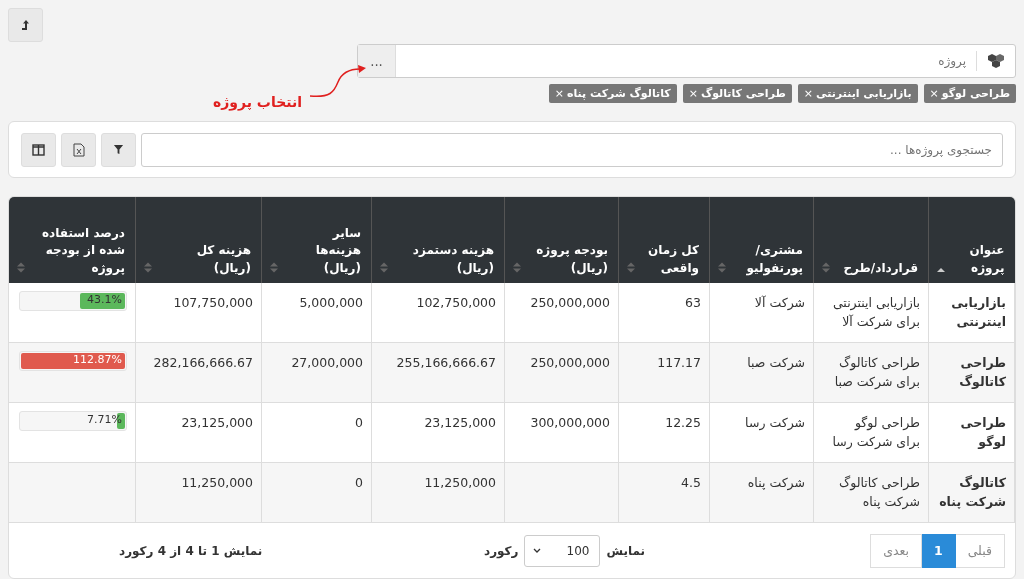 Image resolution: width=1024 pixels, height=579 pixels. What do you see at coordinates (213, 302) in the screenshot?
I see `table-cell: 107,750,000` at bounding box center [213, 302].